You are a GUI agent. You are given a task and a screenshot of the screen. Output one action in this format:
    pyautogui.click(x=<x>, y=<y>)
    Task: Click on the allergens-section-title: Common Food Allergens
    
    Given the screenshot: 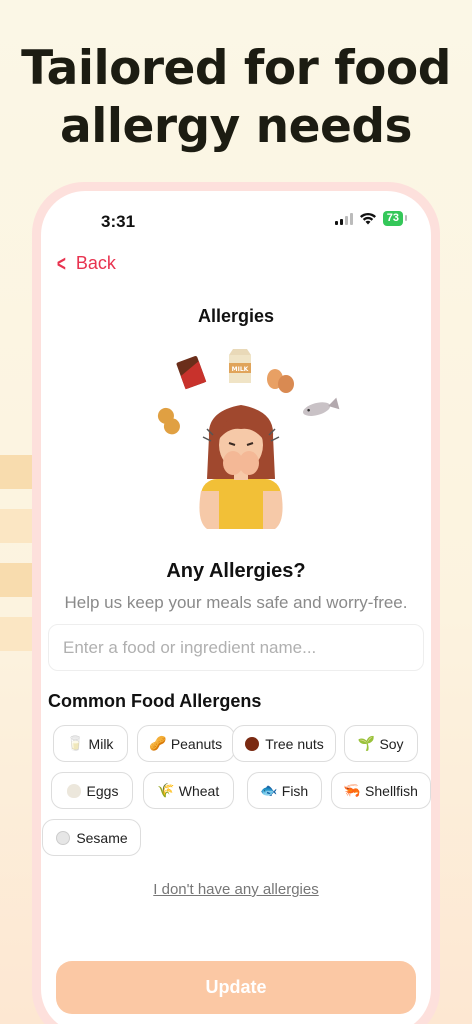 What is the action you would take?
    pyautogui.click(x=155, y=701)
    